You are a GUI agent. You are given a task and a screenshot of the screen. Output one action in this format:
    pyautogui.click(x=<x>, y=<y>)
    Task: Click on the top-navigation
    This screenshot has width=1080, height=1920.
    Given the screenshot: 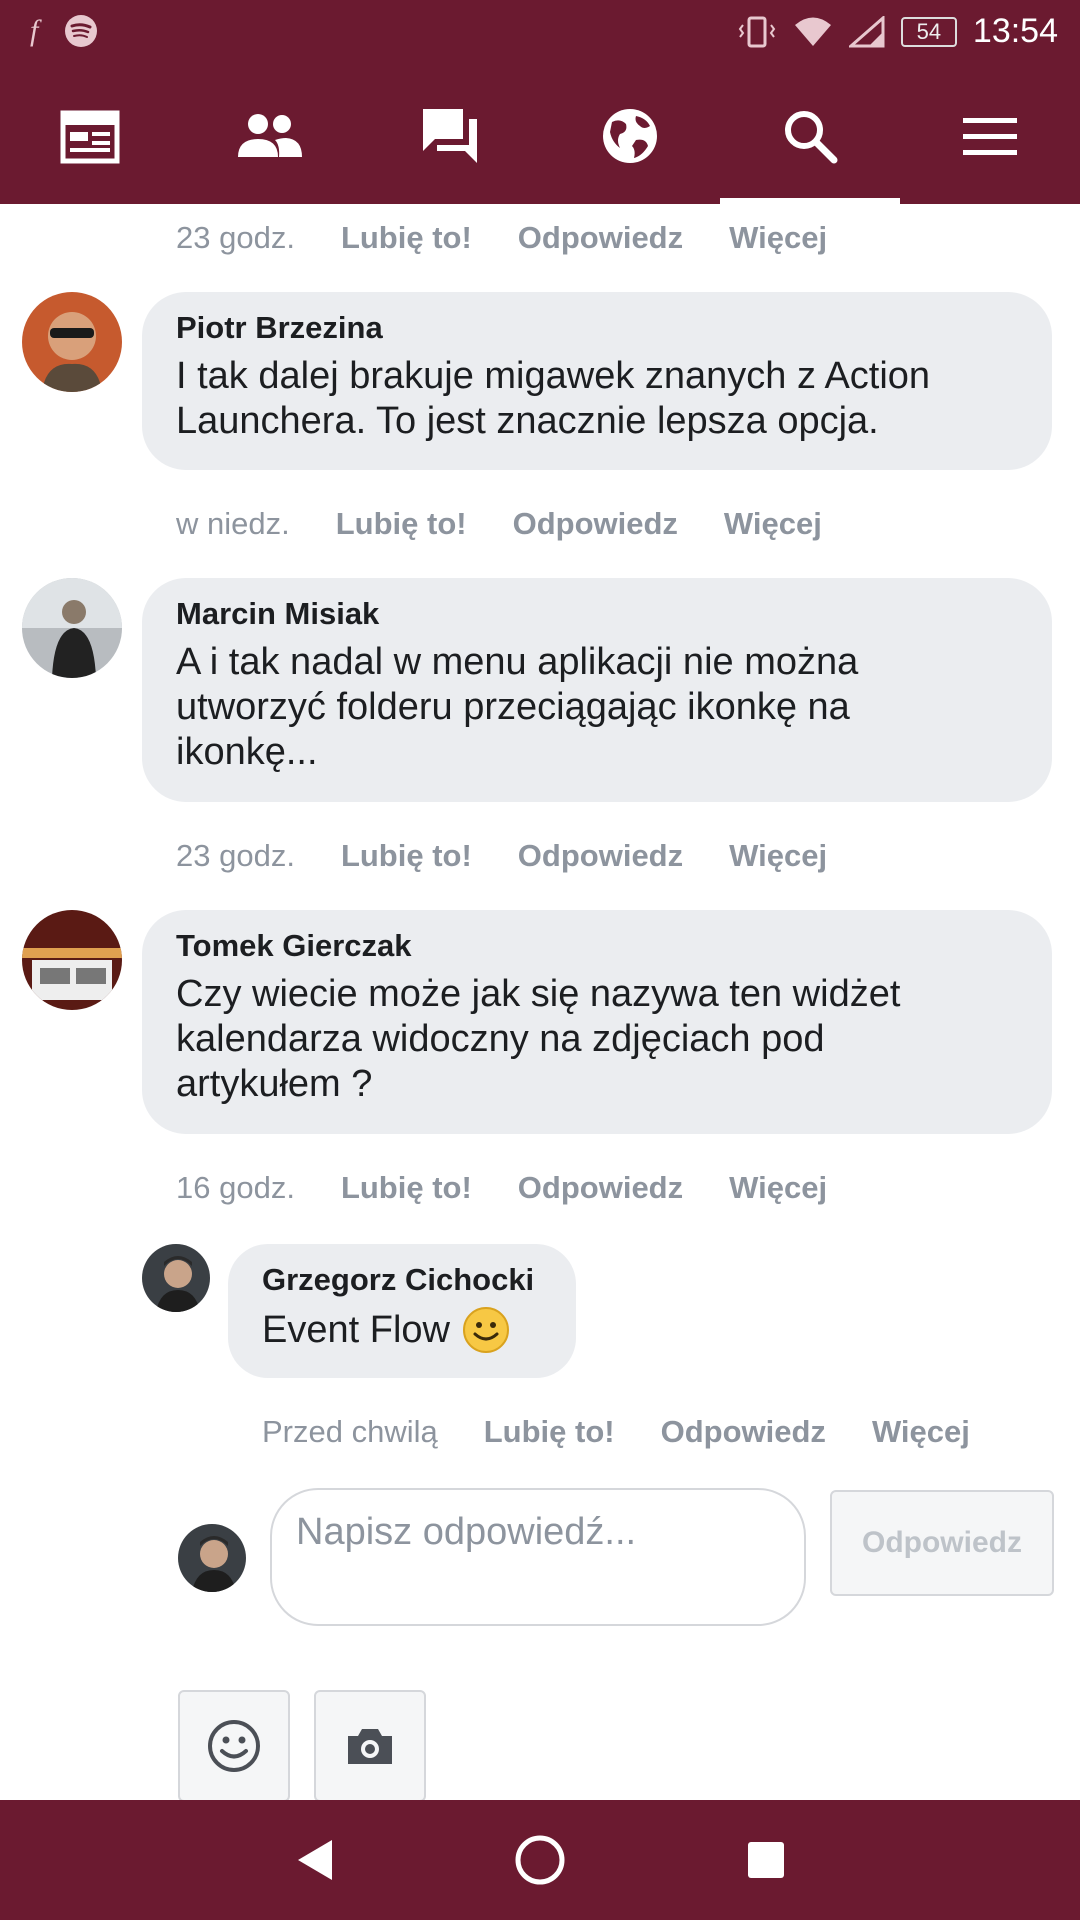 What is the action you would take?
    pyautogui.click(x=540, y=136)
    